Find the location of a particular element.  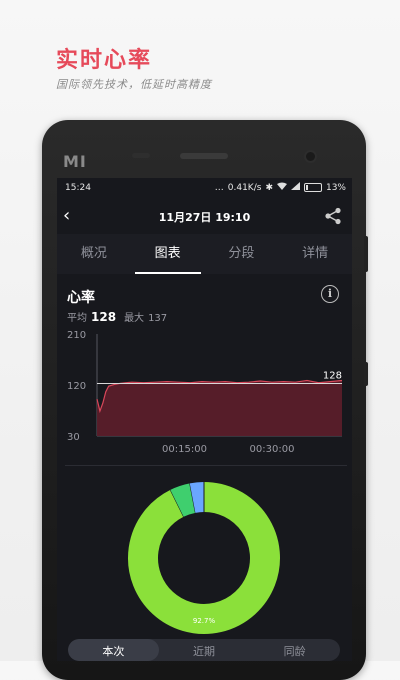

heart-rate-title: 心率 is located at coordinates (81, 298).